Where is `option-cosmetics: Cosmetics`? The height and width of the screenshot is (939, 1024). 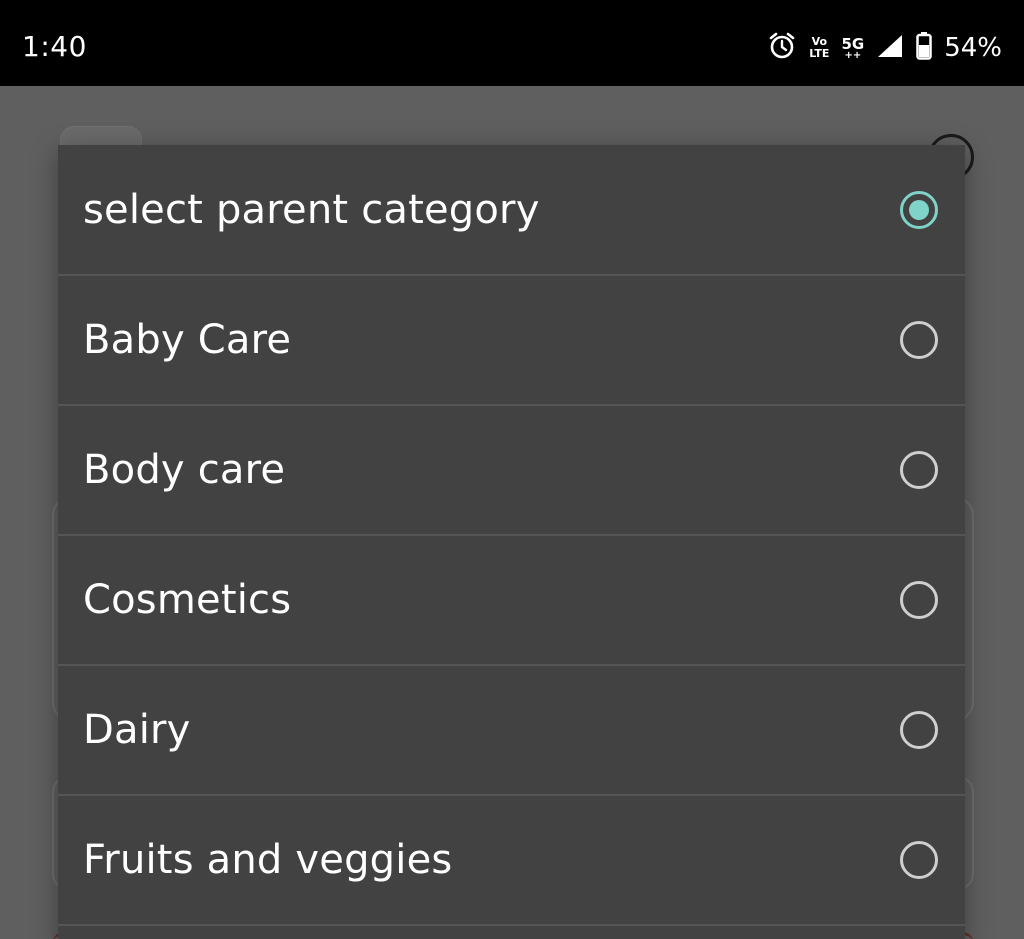
option-cosmetics: Cosmetics is located at coordinates (511, 601).